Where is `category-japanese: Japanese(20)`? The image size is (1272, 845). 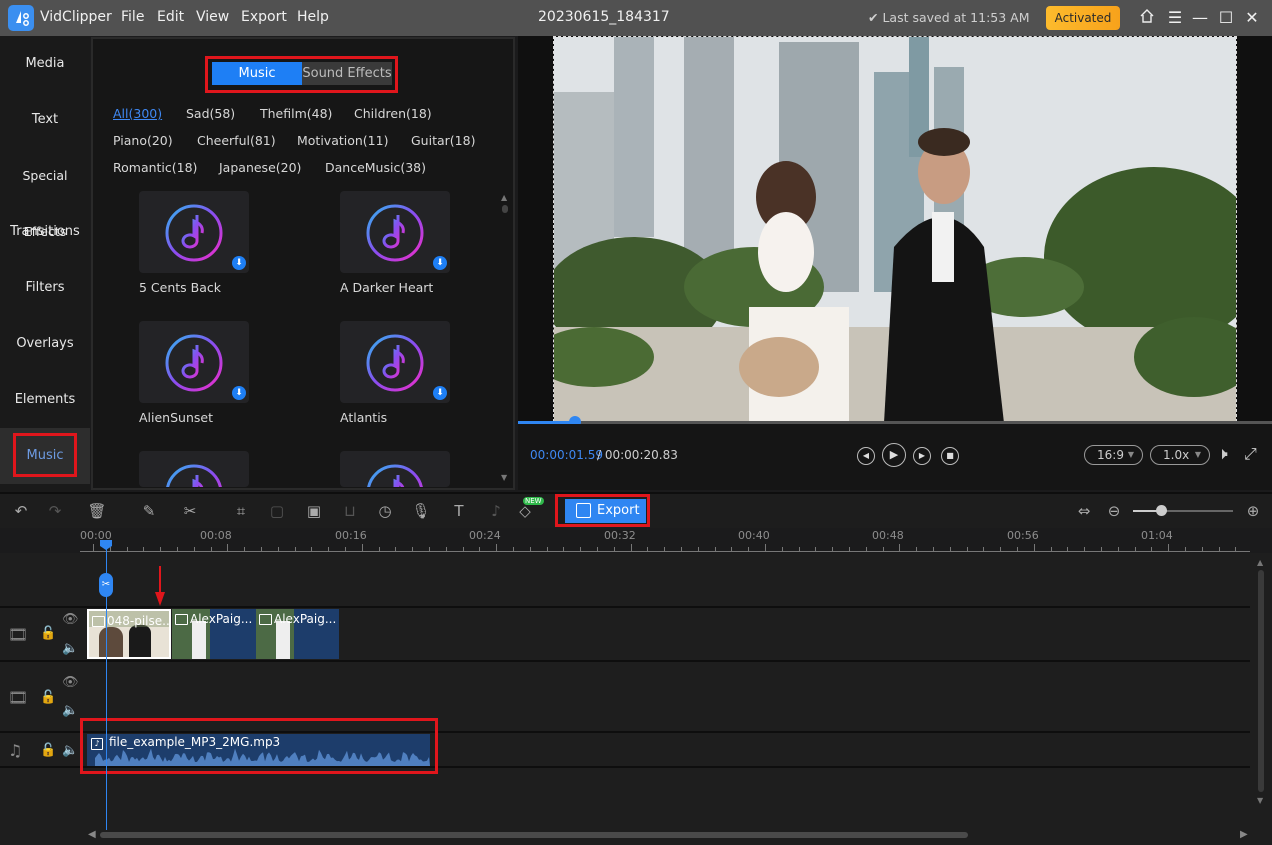 category-japanese: Japanese(20) is located at coordinates (260, 167).